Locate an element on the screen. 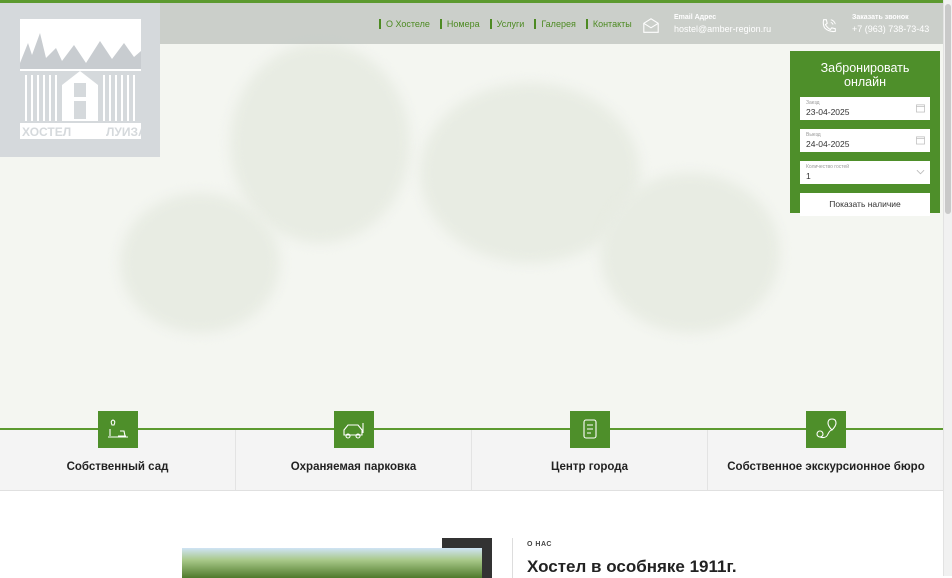 This screenshot has height=578, width=952. feature-city-center: Центр города is located at coordinates (590, 450).